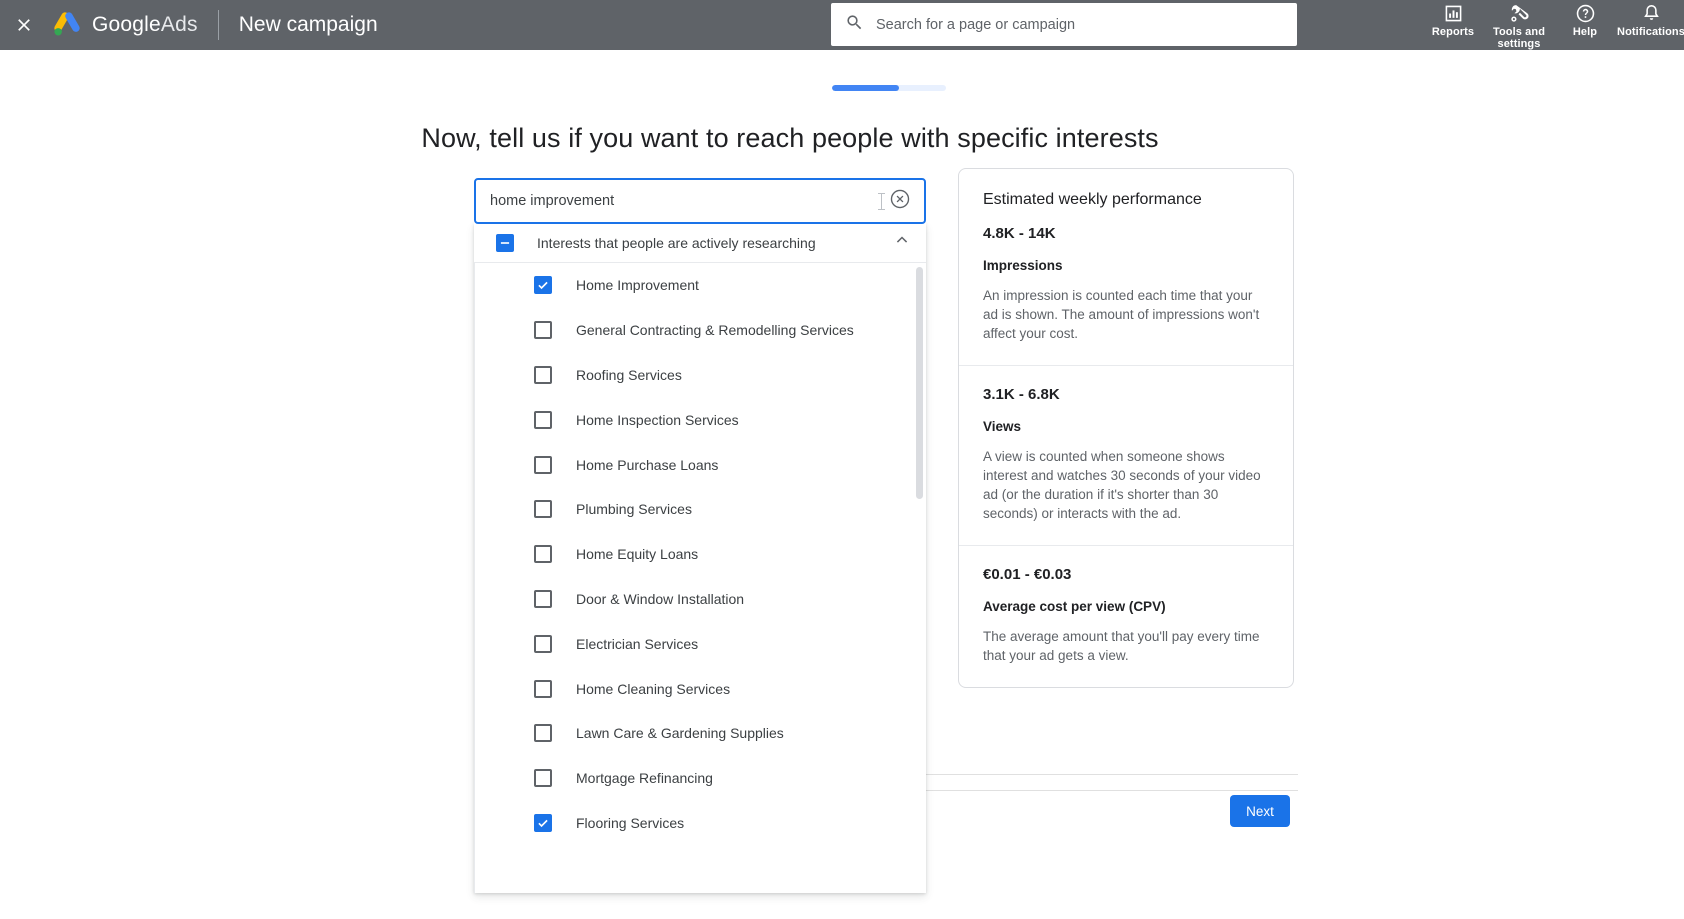 The image size is (1684, 919). What do you see at coordinates (1021, 394) in the screenshot?
I see `metric-value: 3.1K - 6.8K` at bounding box center [1021, 394].